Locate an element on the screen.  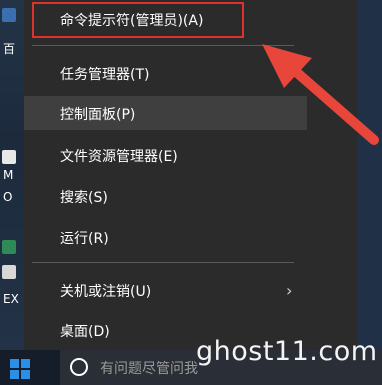
cortana-circle-icon is located at coordinates (79, 367).